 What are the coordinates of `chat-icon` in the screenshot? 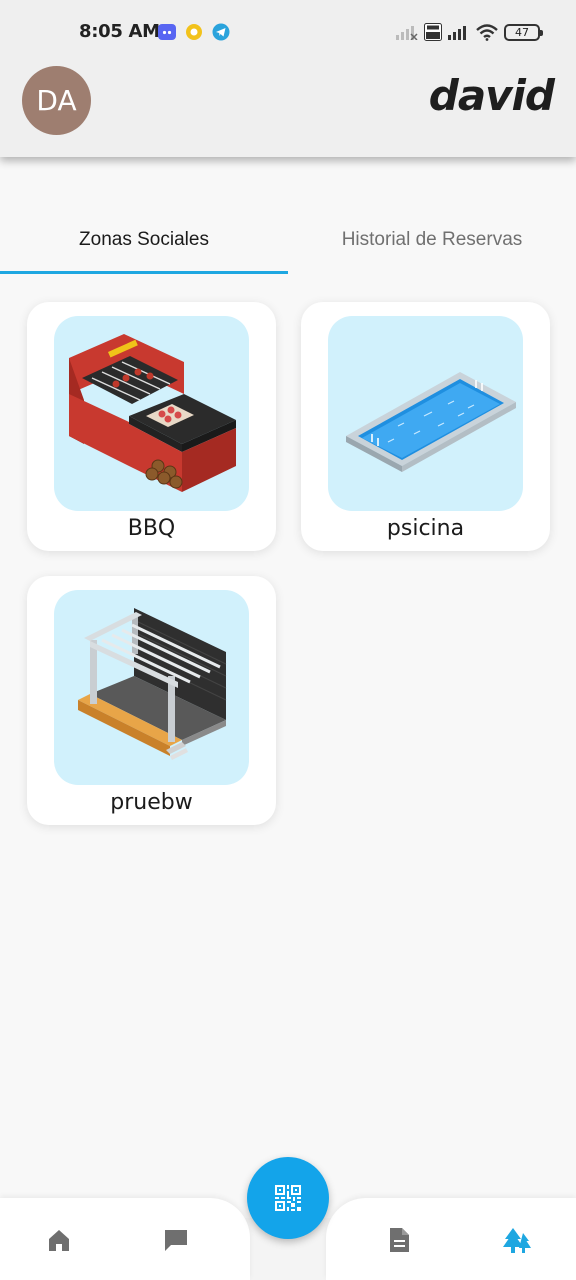 It's located at (176, 1240).